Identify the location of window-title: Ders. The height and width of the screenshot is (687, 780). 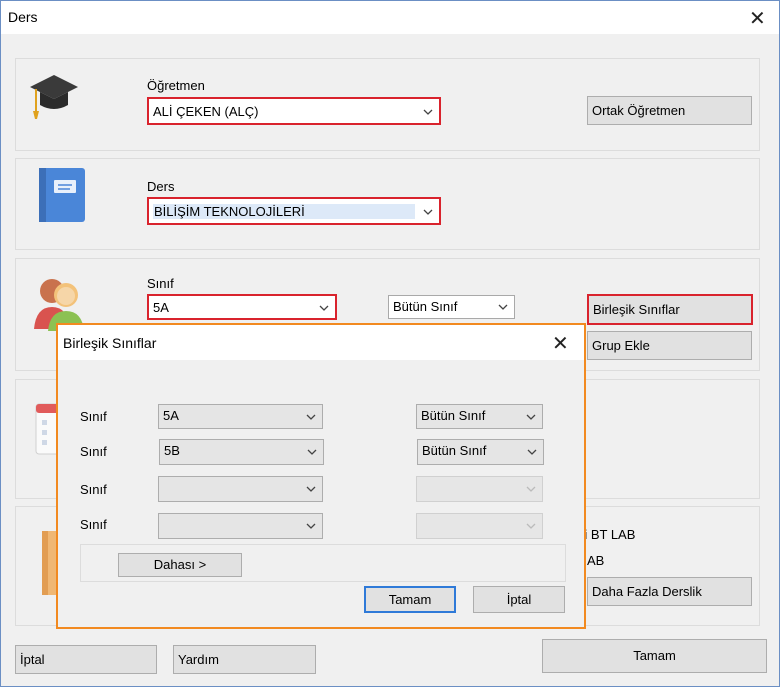
(23, 17).